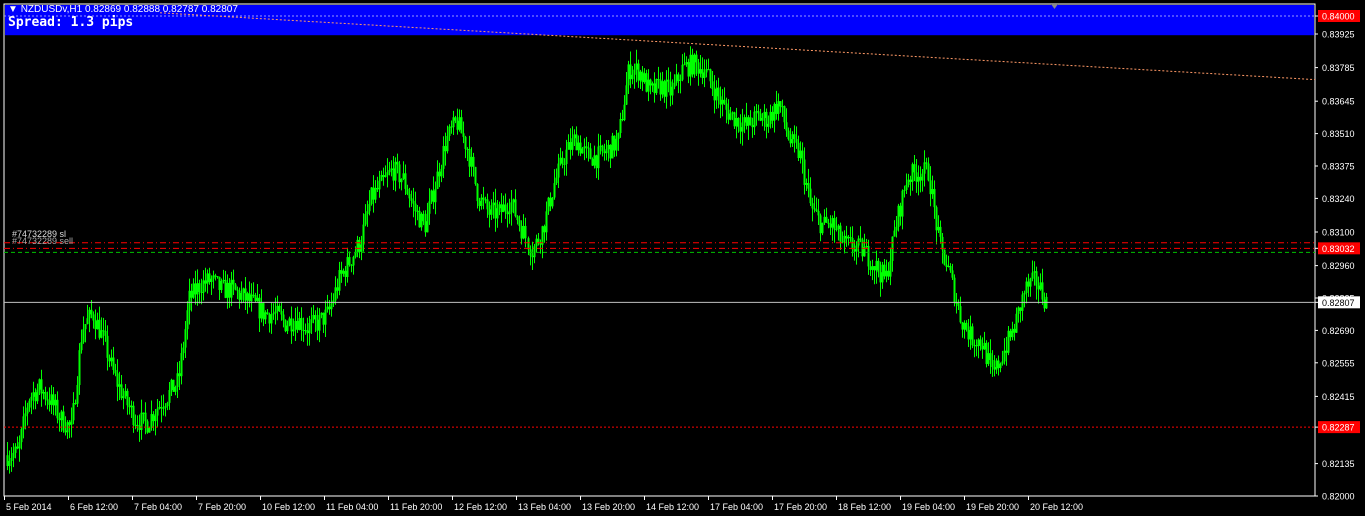 The height and width of the screenshot is (516, 1365). What do you see at coordinates (544, 507) in the screenshot?
I see `x-tick-label: 13 Feb 04:00` at bounding box center [544, 507].